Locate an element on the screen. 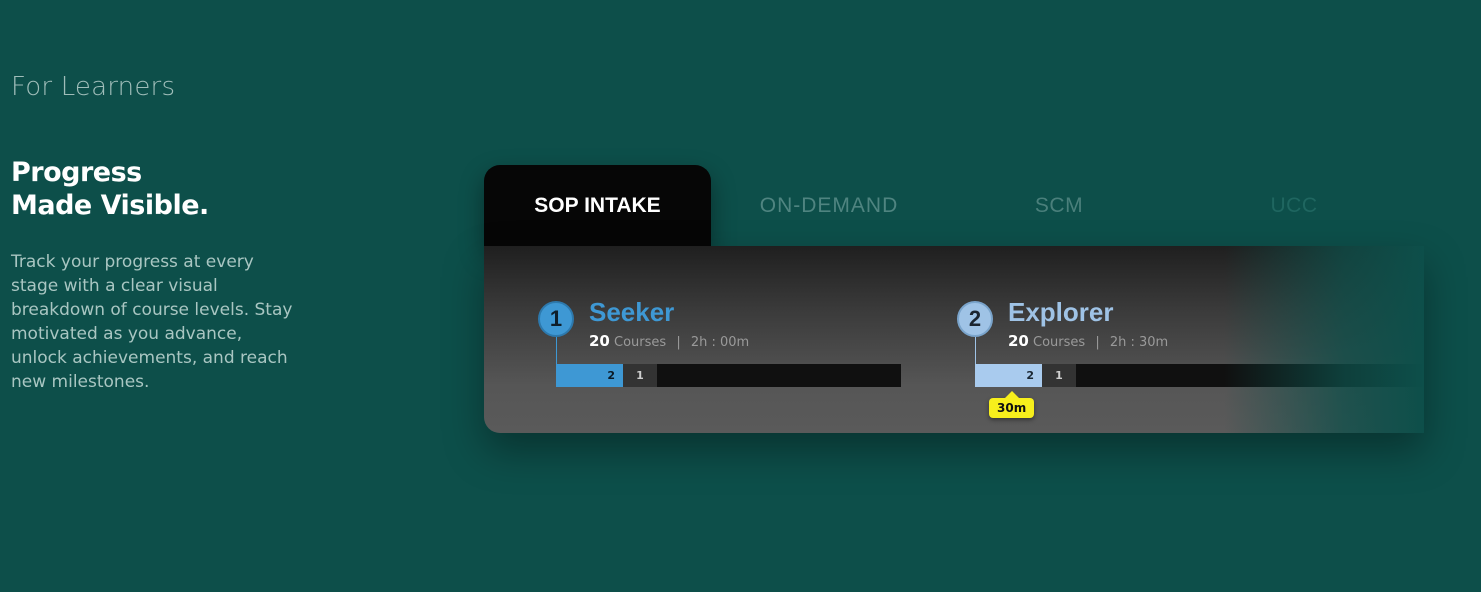  level-meta: 20 Courses | 2h : 00m is located at coordinates (669, 341).